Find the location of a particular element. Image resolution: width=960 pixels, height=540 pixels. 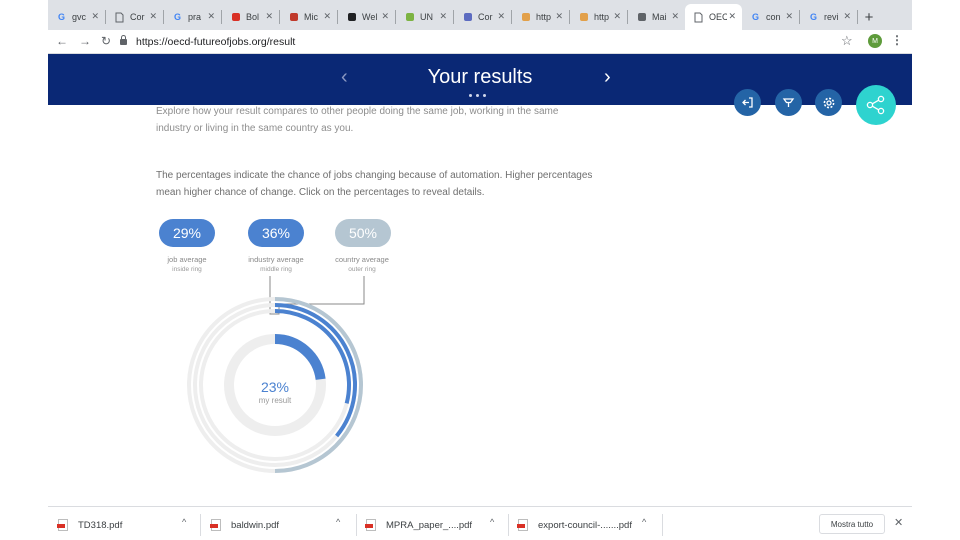

browser-tab: OEC ✕ is located at coordinates (713, 17).